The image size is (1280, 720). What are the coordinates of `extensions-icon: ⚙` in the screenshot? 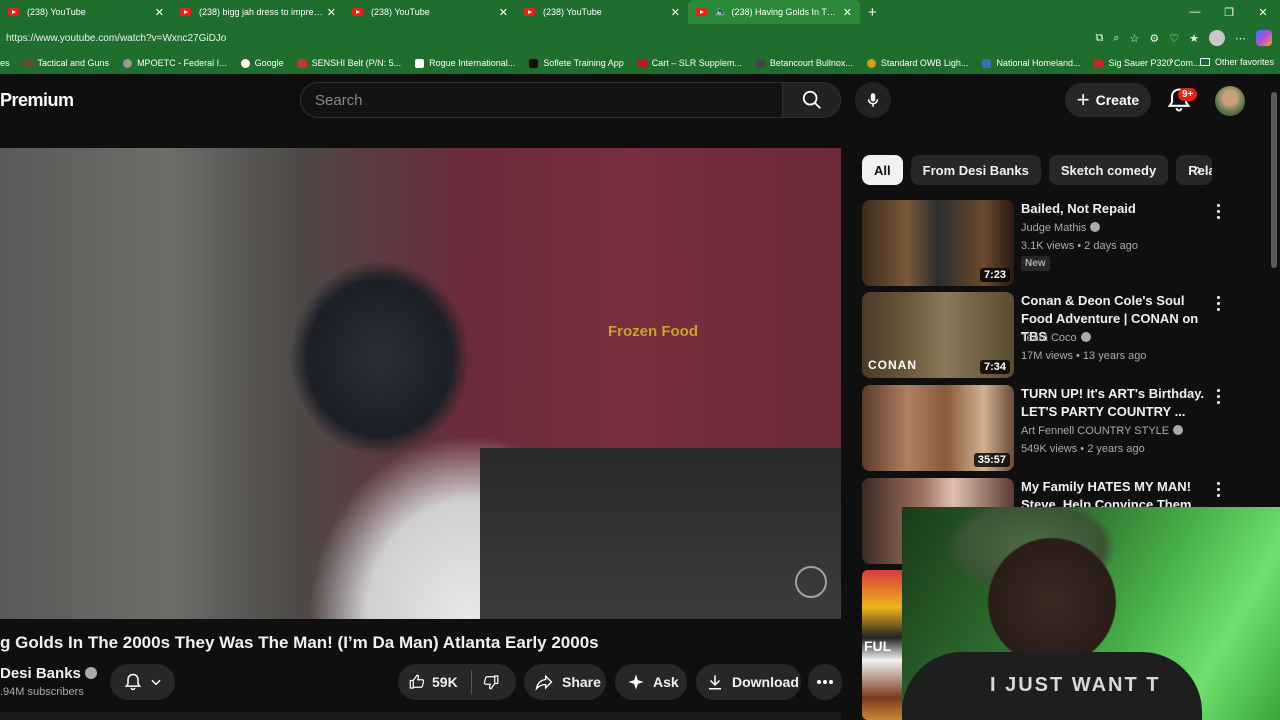 It's located at (1154, 38).